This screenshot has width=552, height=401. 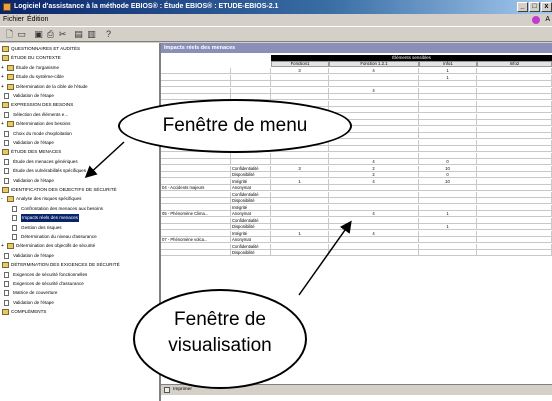 I want to click on paste-icon: ▥, so click(x=91, y=34).